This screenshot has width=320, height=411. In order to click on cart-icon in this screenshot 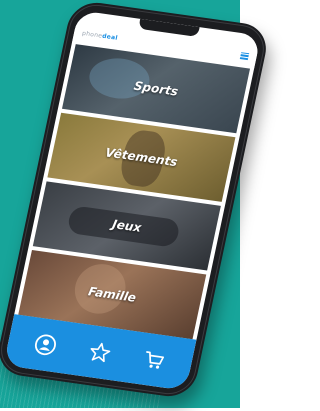, I will do `click(154, 360)`.